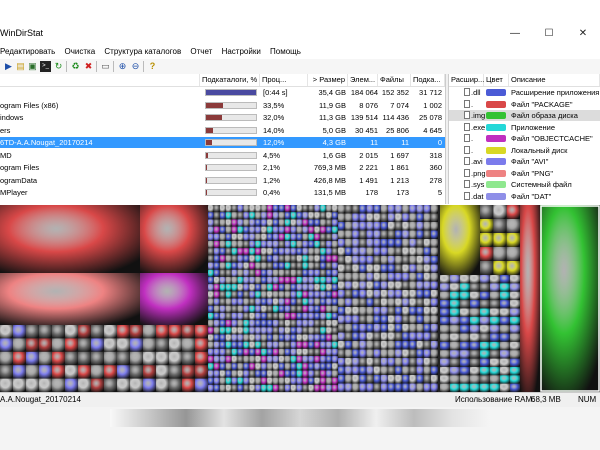  Describe the element at coordinates (230, 80) in the screenshot. I see `col-subdir-percent-header: Подкаталоги, %` at that location.